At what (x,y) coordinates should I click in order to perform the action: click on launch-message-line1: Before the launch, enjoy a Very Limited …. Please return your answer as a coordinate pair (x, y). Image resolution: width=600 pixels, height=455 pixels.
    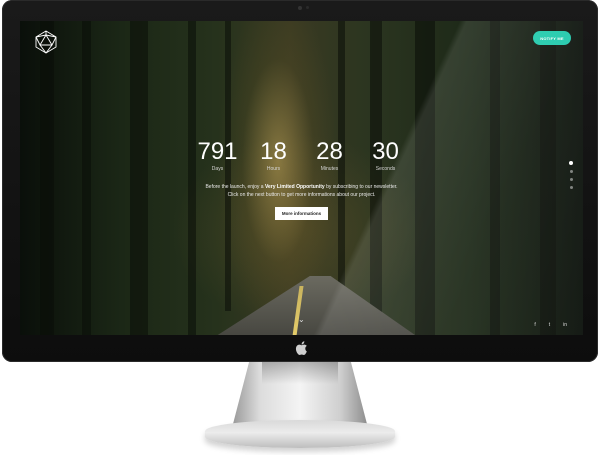
    Looking at the image, I should click on (301, 187).